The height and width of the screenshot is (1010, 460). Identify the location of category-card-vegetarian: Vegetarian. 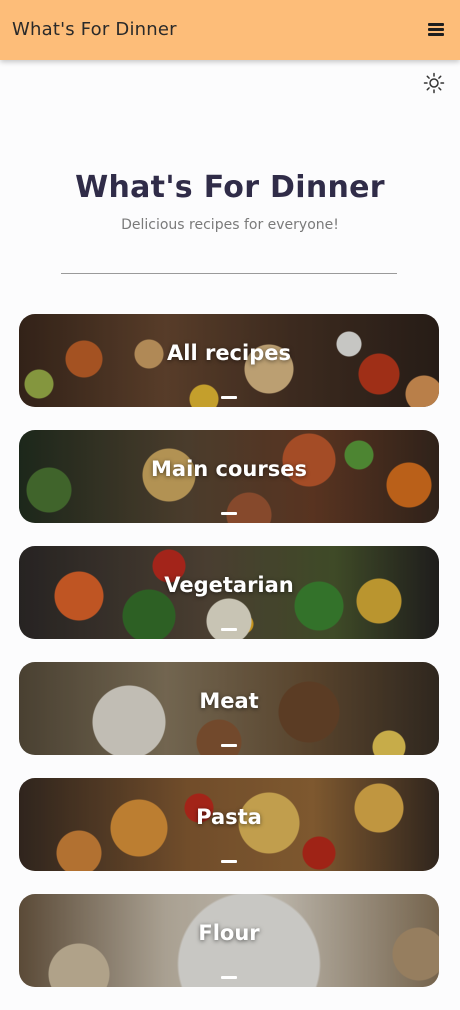
(229, 592).